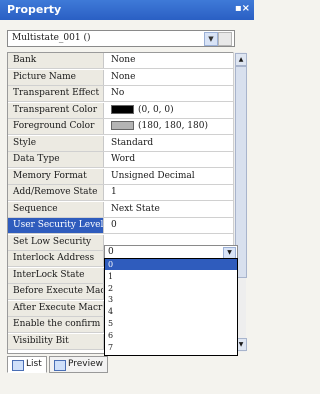 The image size is (320, 394). Describe the element at coordinates (171, 311) in the screenshot. I see `security-option: 4` at that location.